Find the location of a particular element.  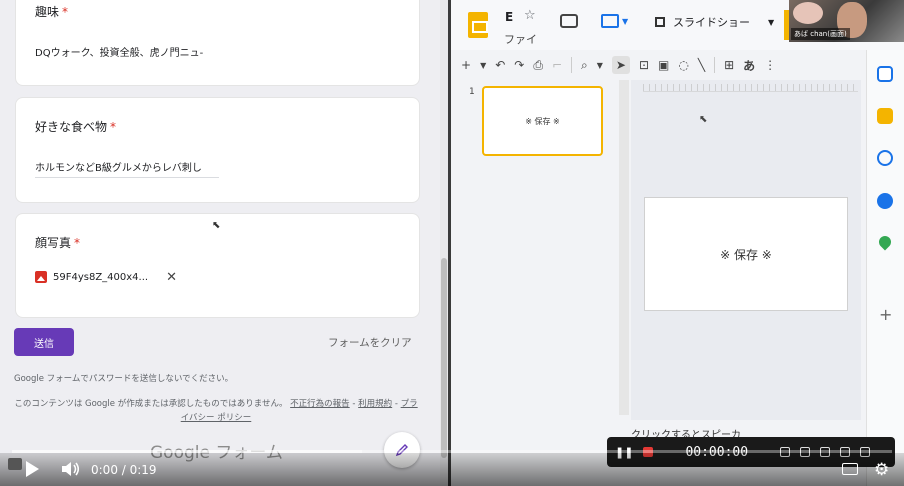

slide-canvas: ※ 保存 ※ is located at coordinates (746, 254).